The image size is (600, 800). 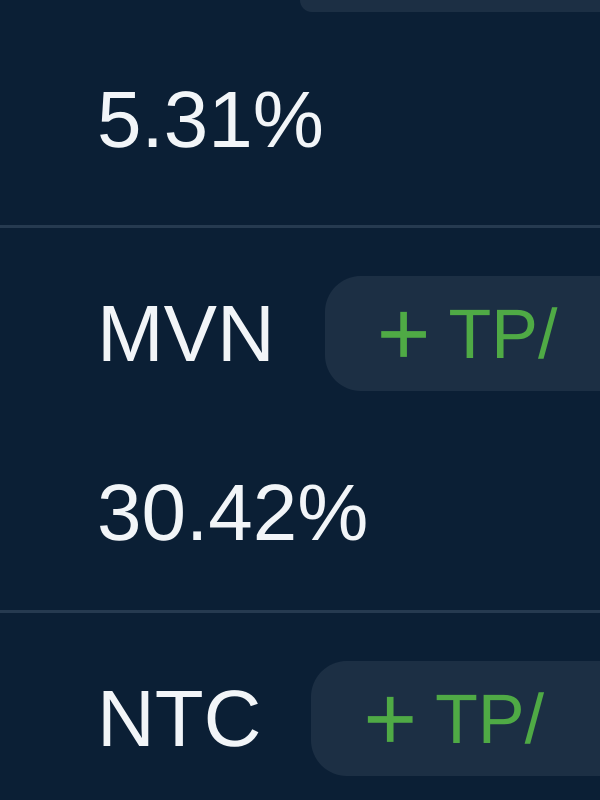 What do you see at coordinates (211, 120) in the screenshot?
I see `percentage-value: 5.31%` at bounding box center [211, 120].